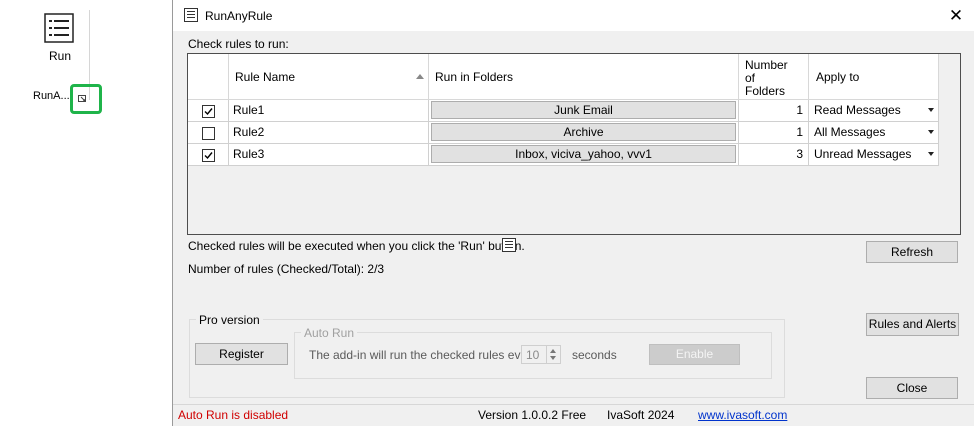 The width and height of the screenshot is (974, 426). Describe the element at coordinates (874, 77) in the screenshot. I see `header-apply-to: Apply to` at that location.